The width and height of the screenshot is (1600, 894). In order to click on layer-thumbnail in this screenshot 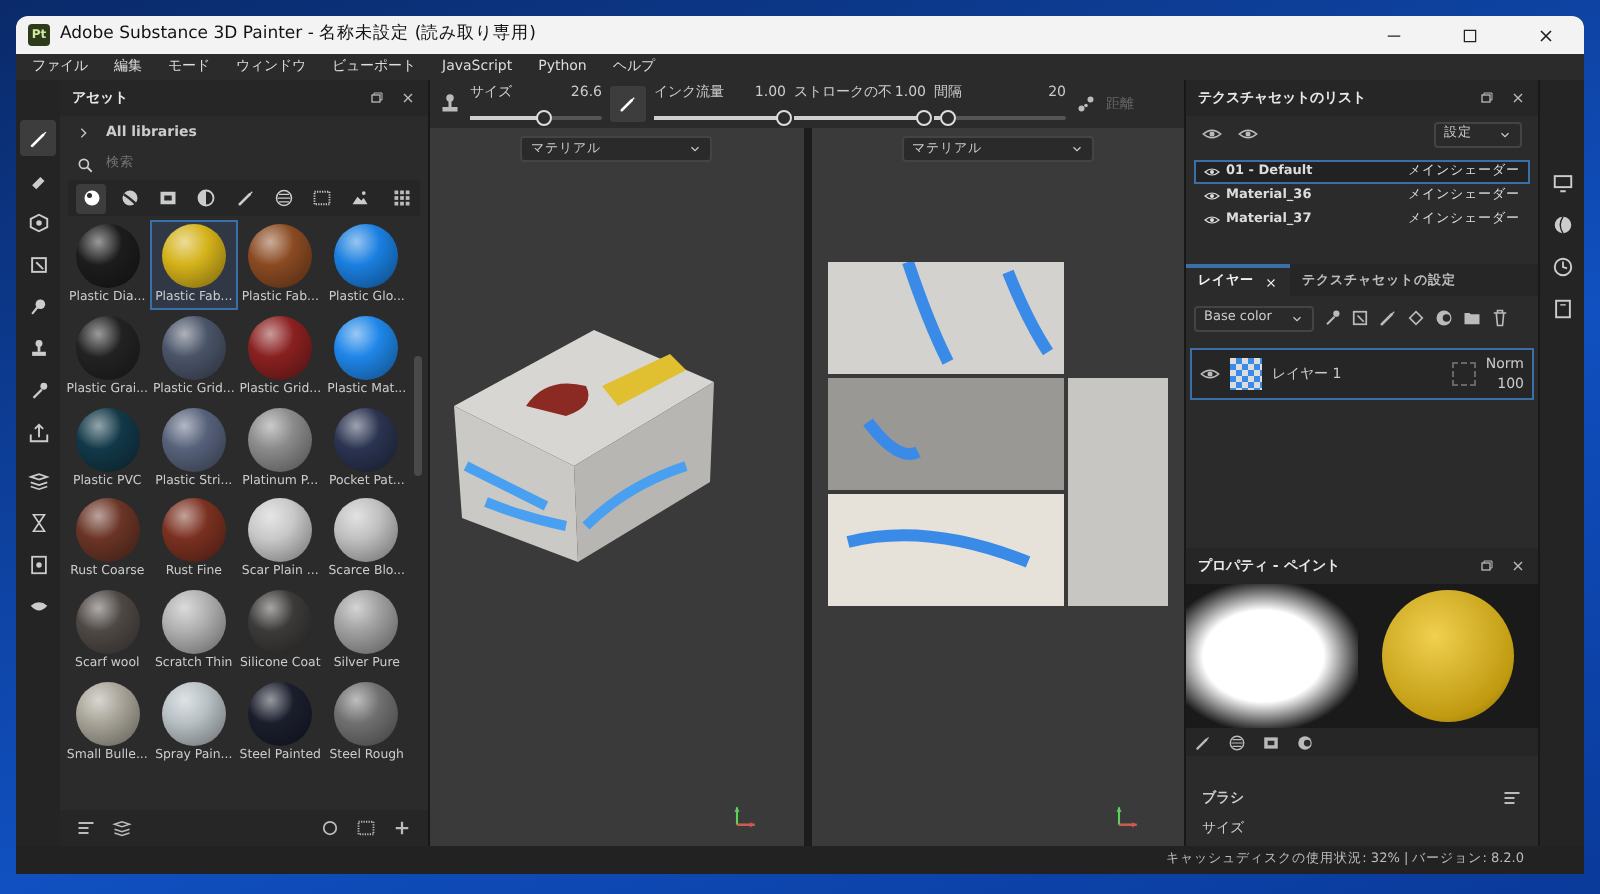, I will do `click(1246, 374)`.